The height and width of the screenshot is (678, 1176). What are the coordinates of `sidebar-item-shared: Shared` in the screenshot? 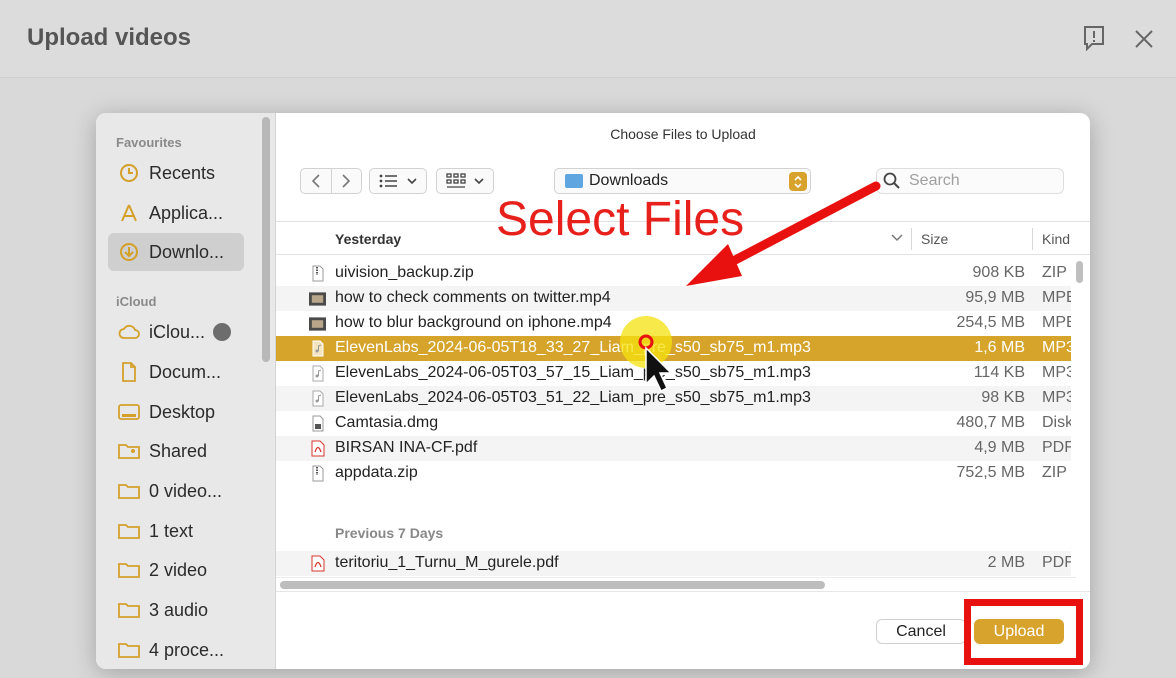 It's located at (176, 451).